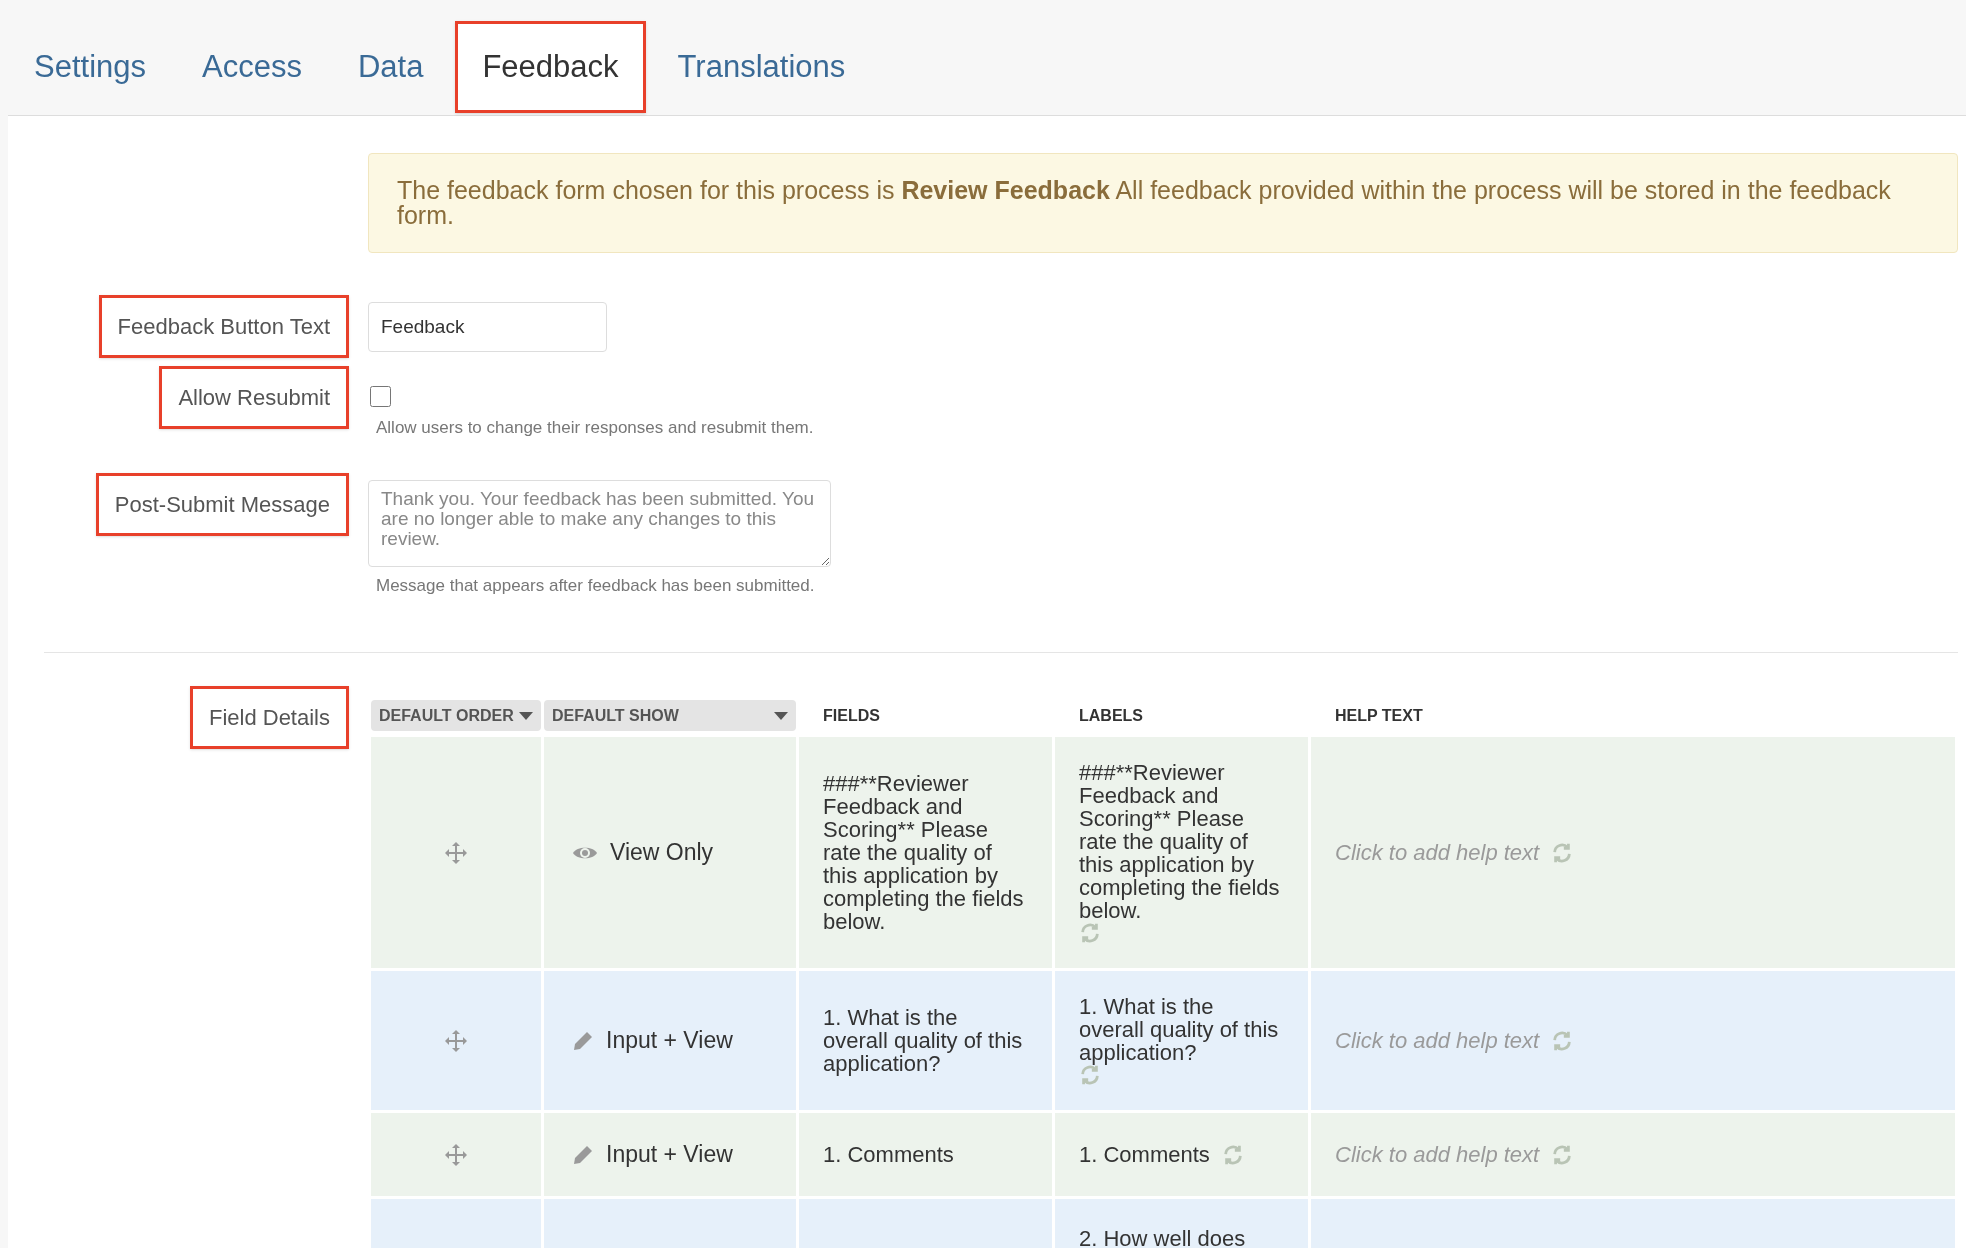  Describe the element at coordinates (456, 715) in the screenshot. I see `column-dropdown: DEFAULT ORDER` at that location.